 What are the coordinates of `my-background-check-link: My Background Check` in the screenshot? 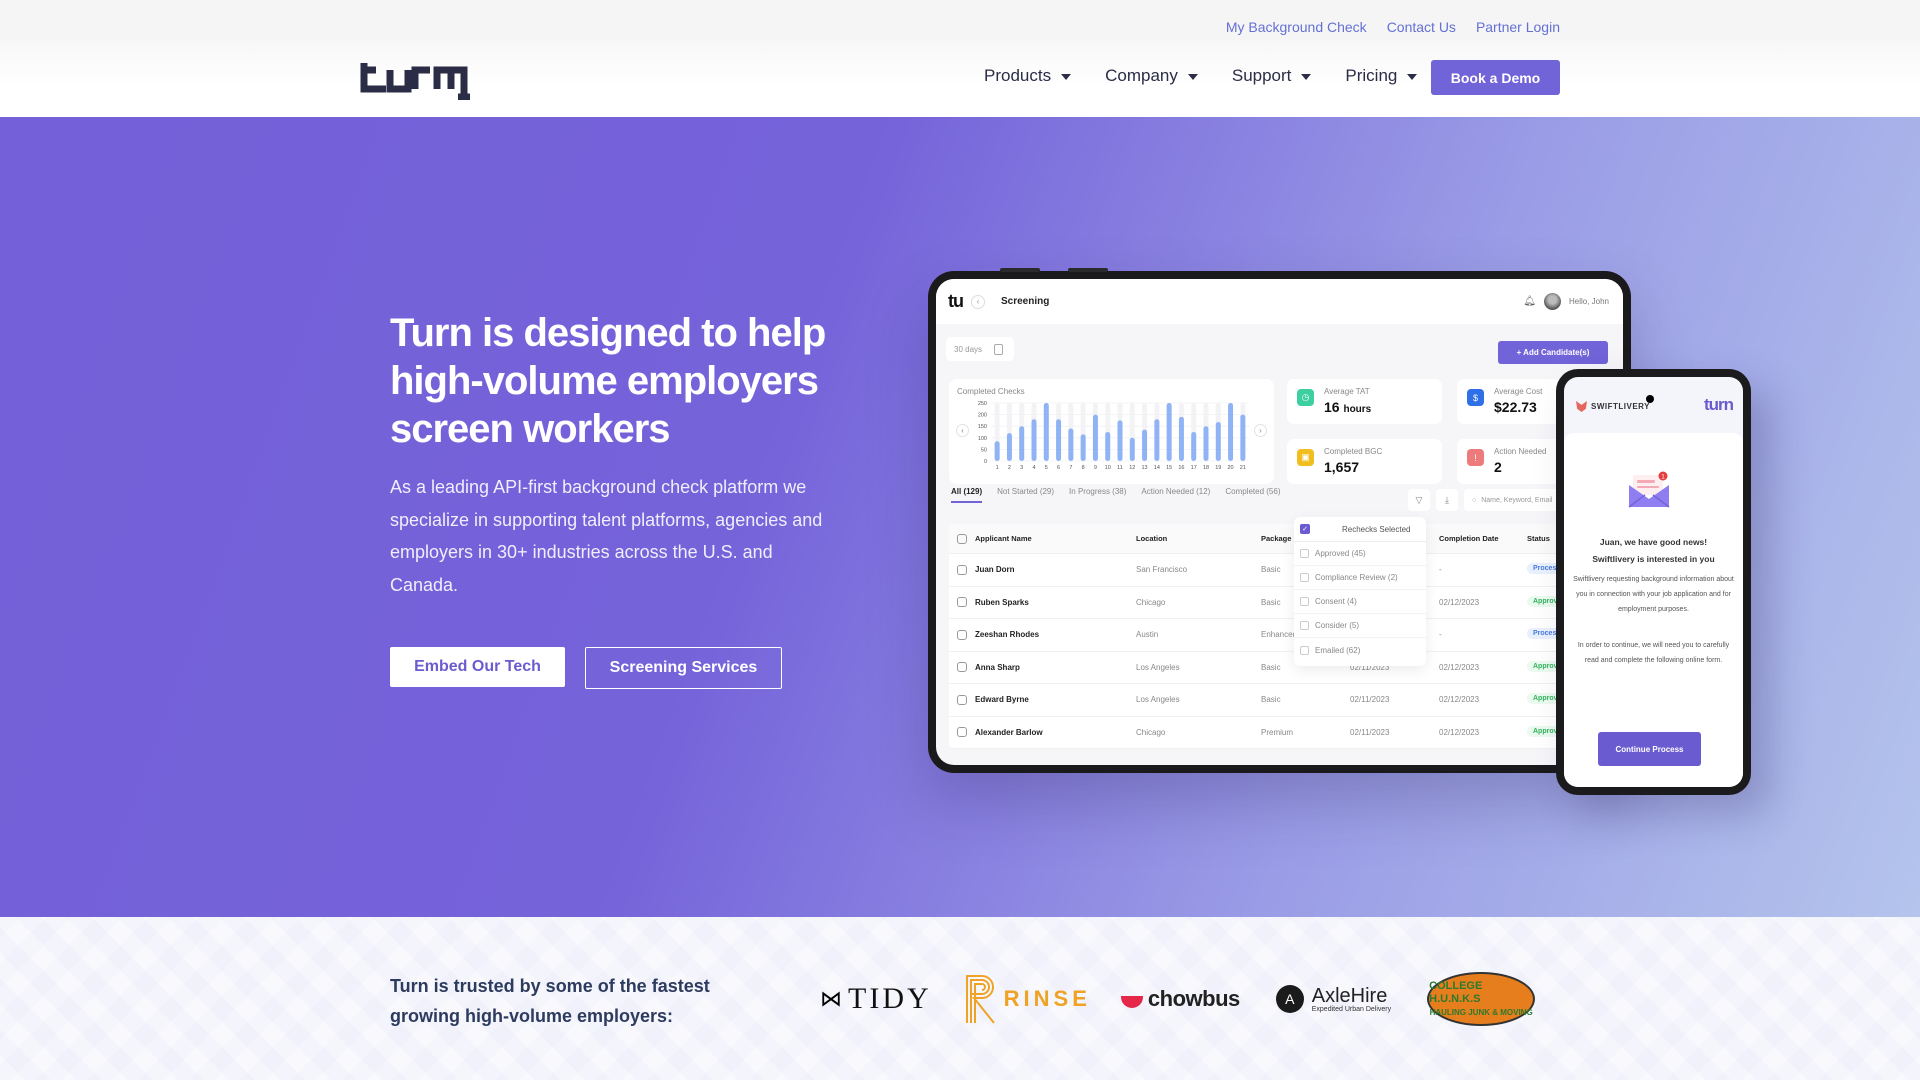 It's located at (1296, 27).